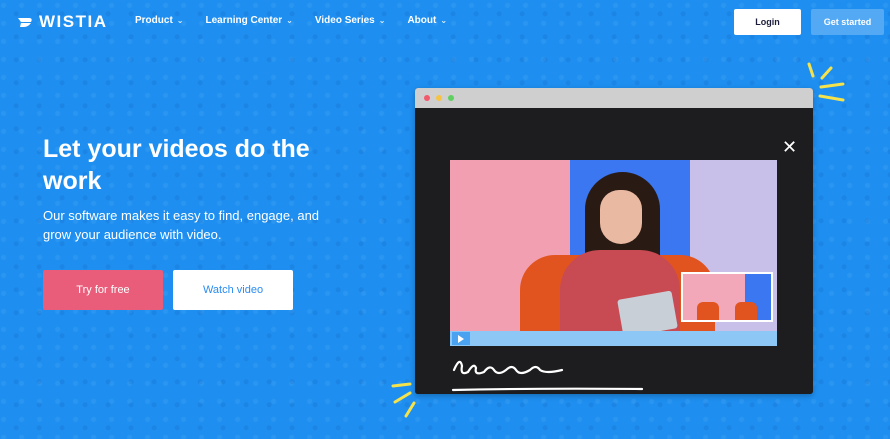 Image resolution: width=890 pixels, height=439 pixels. I want to click on wistia-logo-icon, so click(25, 22).